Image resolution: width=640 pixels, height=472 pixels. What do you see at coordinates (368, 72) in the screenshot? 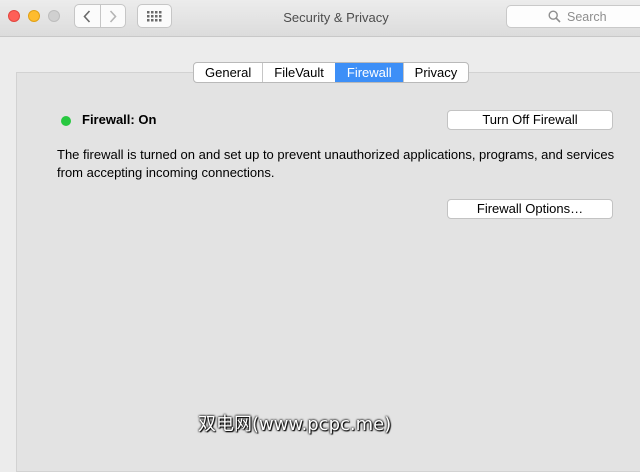
I see `tab-firewall: Firewall` at bounding box center [368, 72].